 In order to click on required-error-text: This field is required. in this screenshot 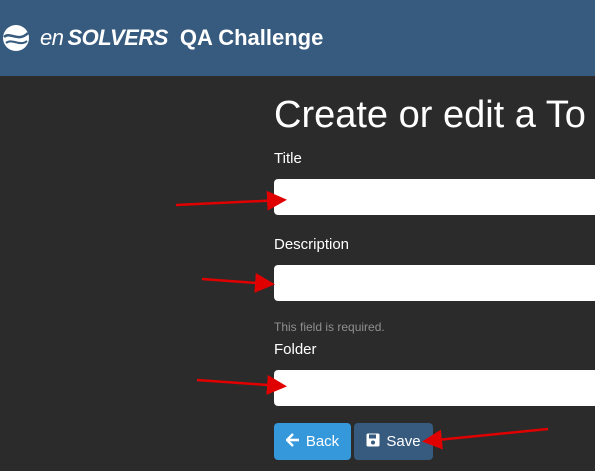, I will do `click(329, 327)`.